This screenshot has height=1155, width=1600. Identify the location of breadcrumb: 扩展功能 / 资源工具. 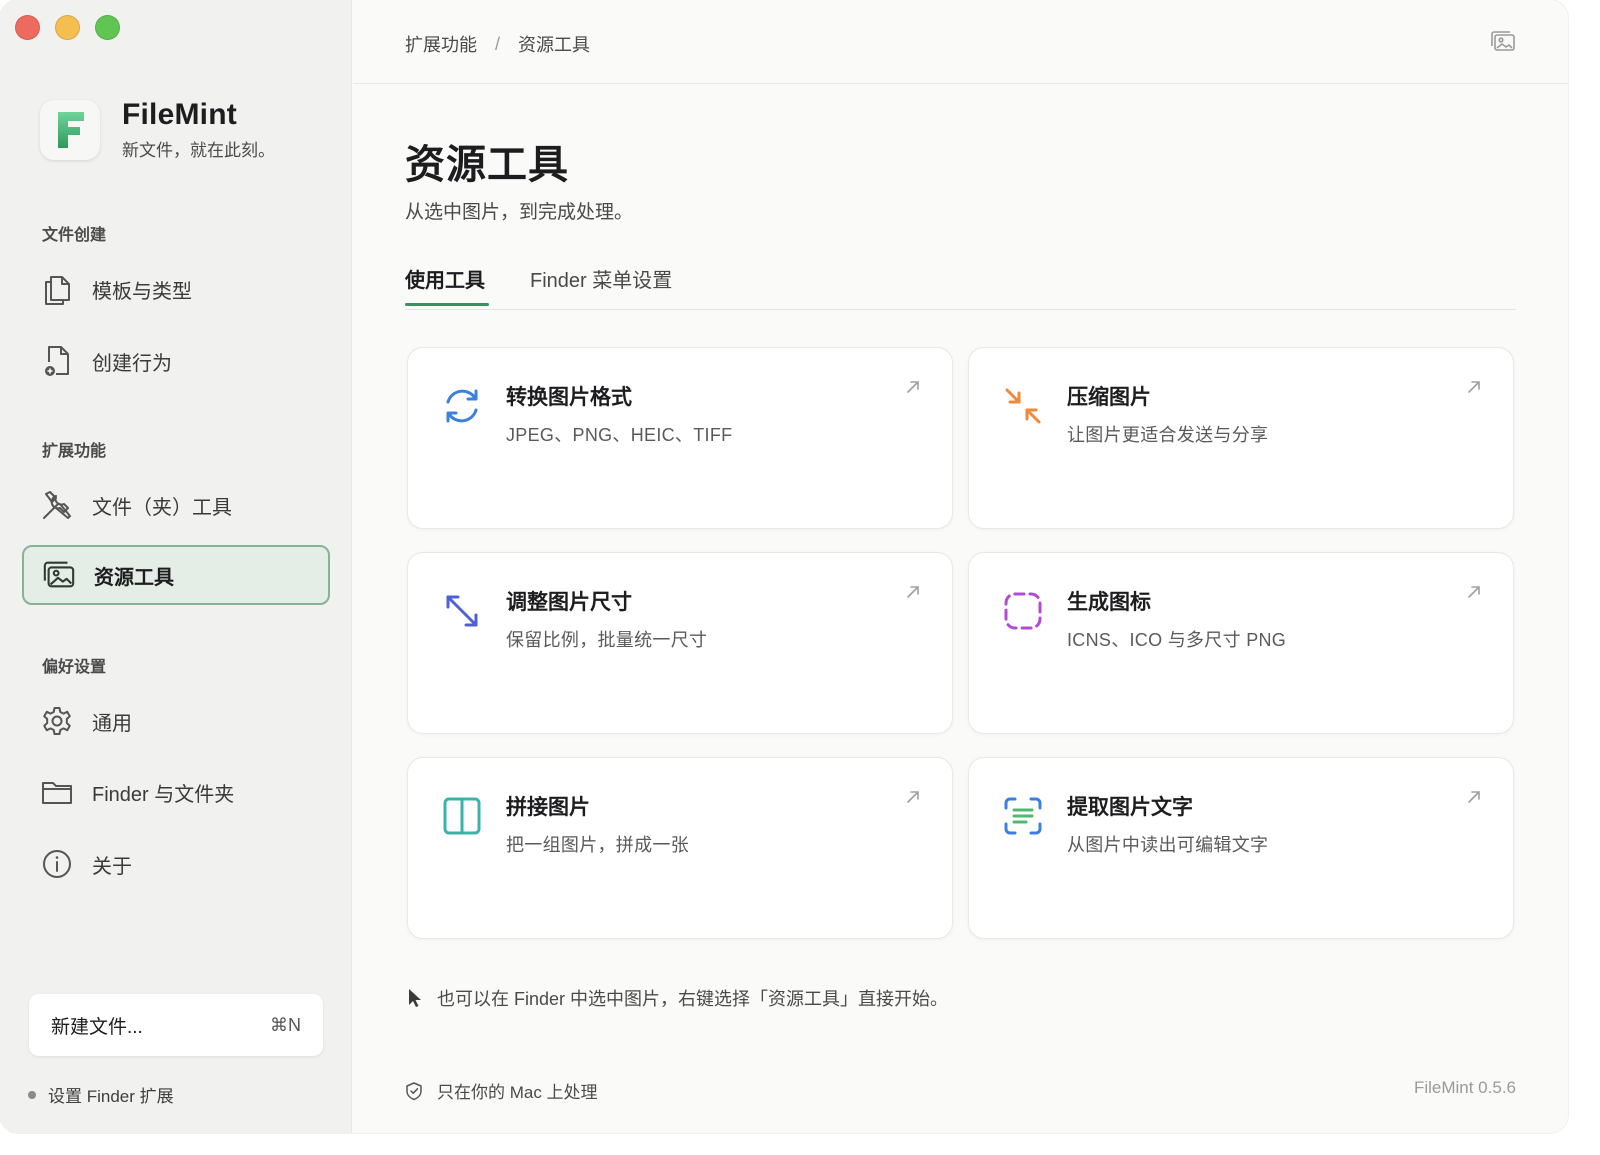
(497, 44).